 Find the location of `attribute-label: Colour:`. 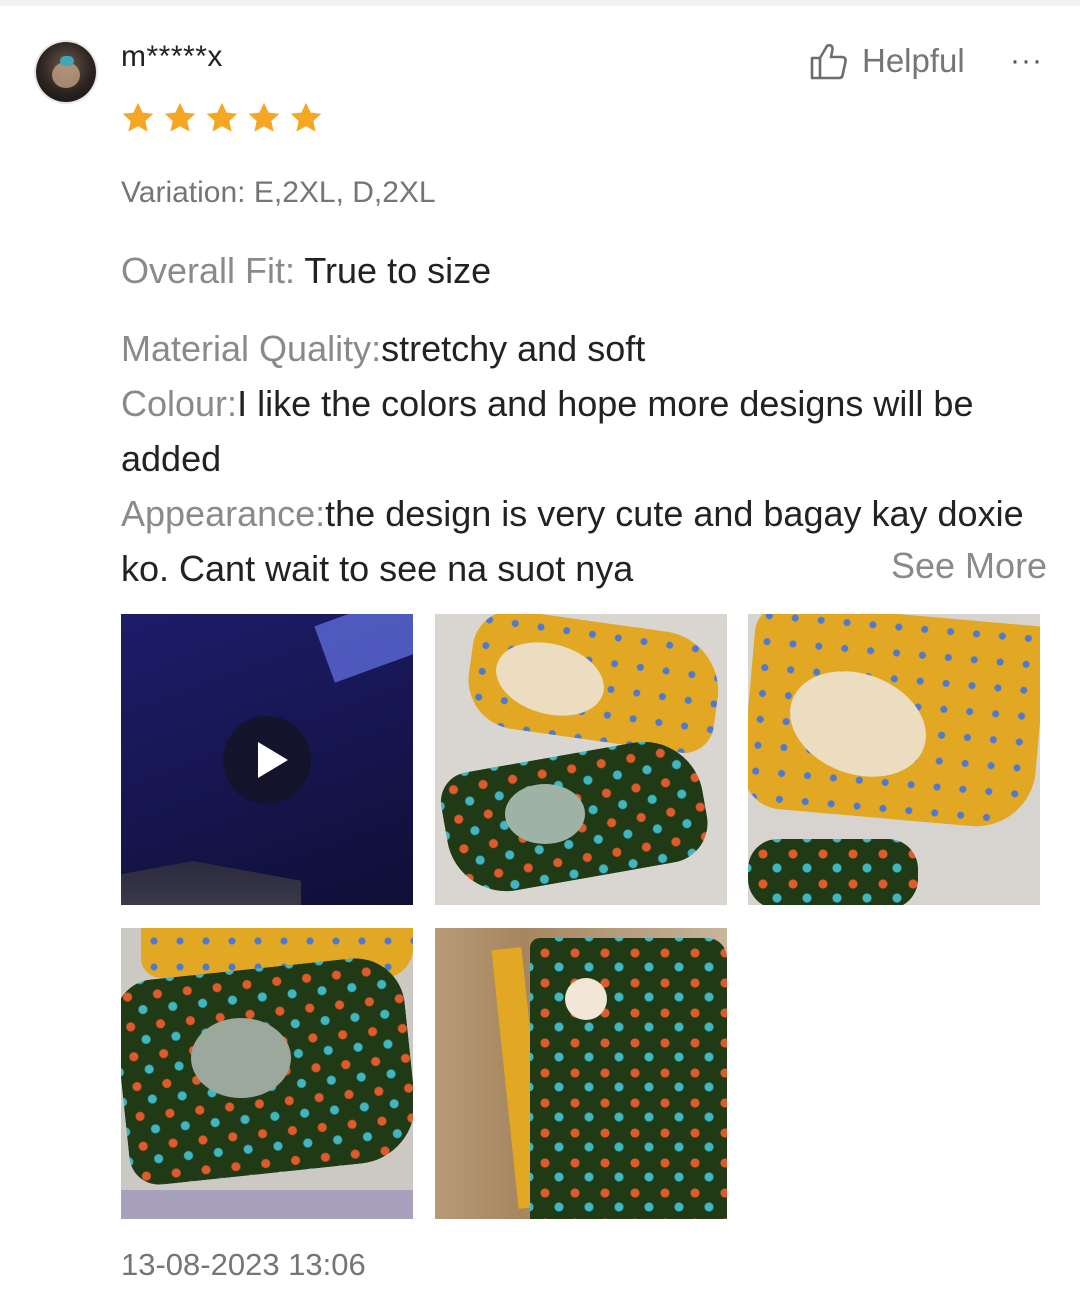

attribute-label: Colour: is located at coordinates (179, 403).